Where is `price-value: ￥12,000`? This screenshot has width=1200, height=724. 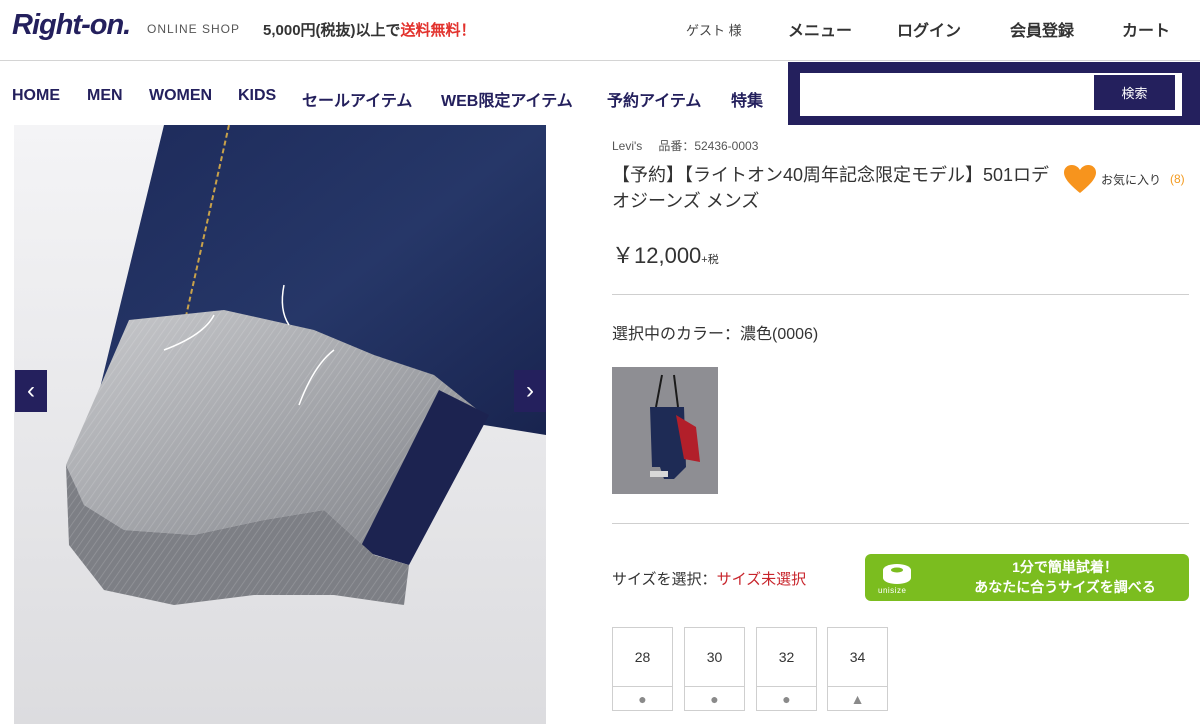 price-value: ￥12,000 is located at coordinates (657, 255).